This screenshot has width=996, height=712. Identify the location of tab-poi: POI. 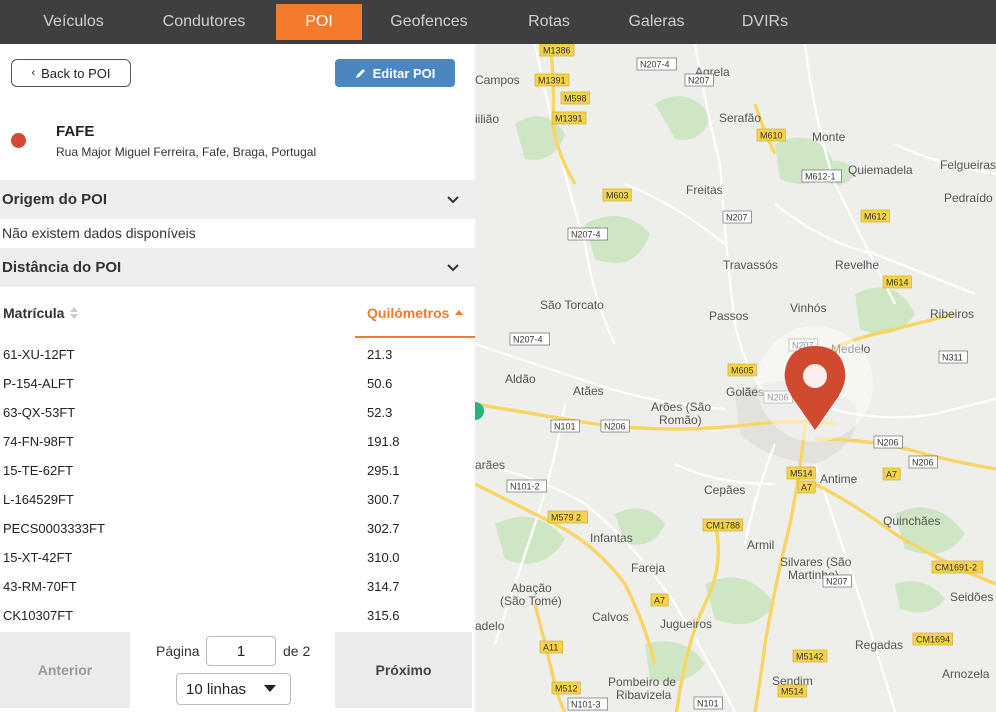
(319, 22).